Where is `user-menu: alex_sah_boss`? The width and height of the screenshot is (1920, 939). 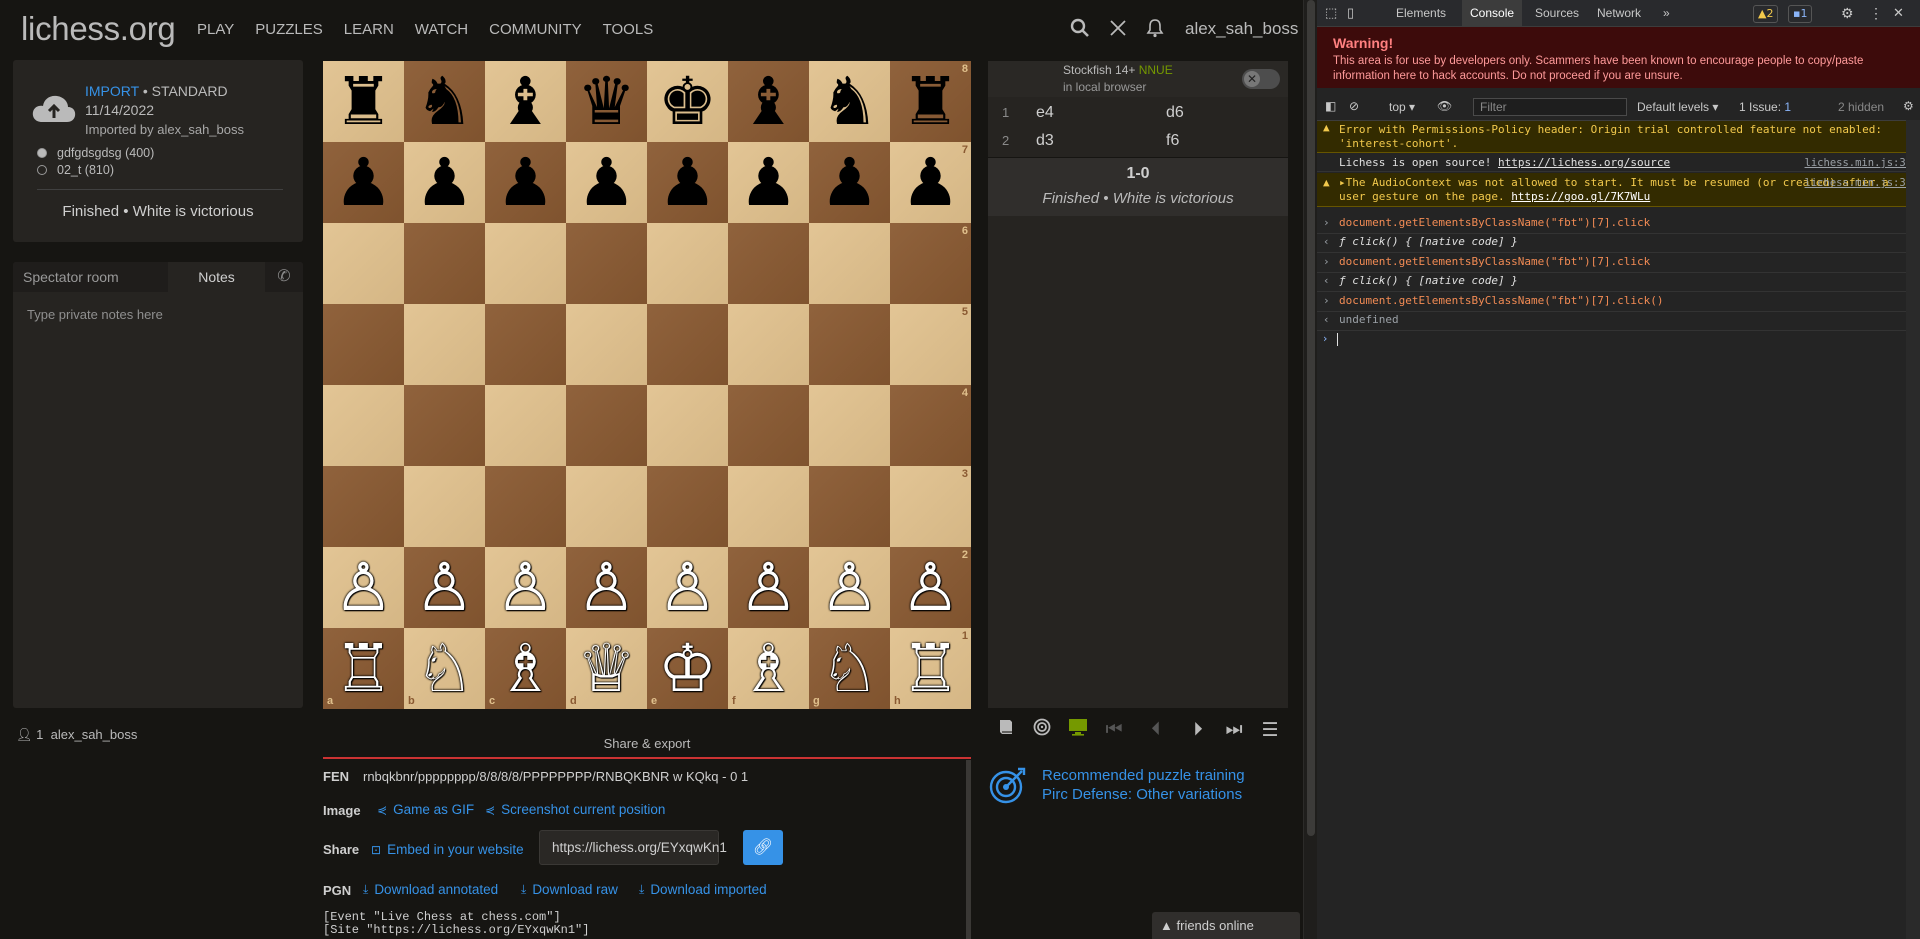
user-menu: alex_sah_boss is located at coordinates (1241, 29).